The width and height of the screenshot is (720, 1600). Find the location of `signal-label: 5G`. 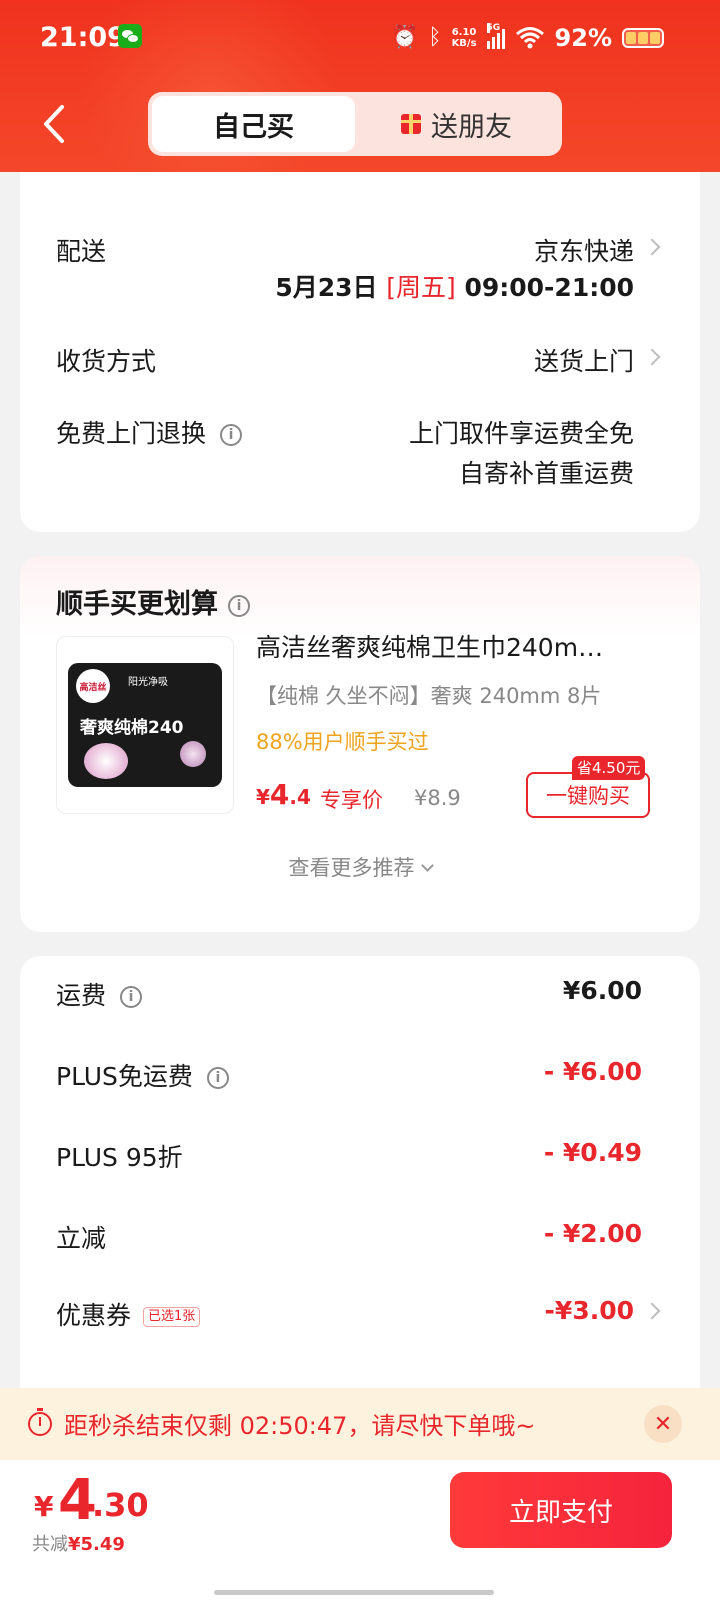

signal-label: 5G is located at coordinates (493, 28).